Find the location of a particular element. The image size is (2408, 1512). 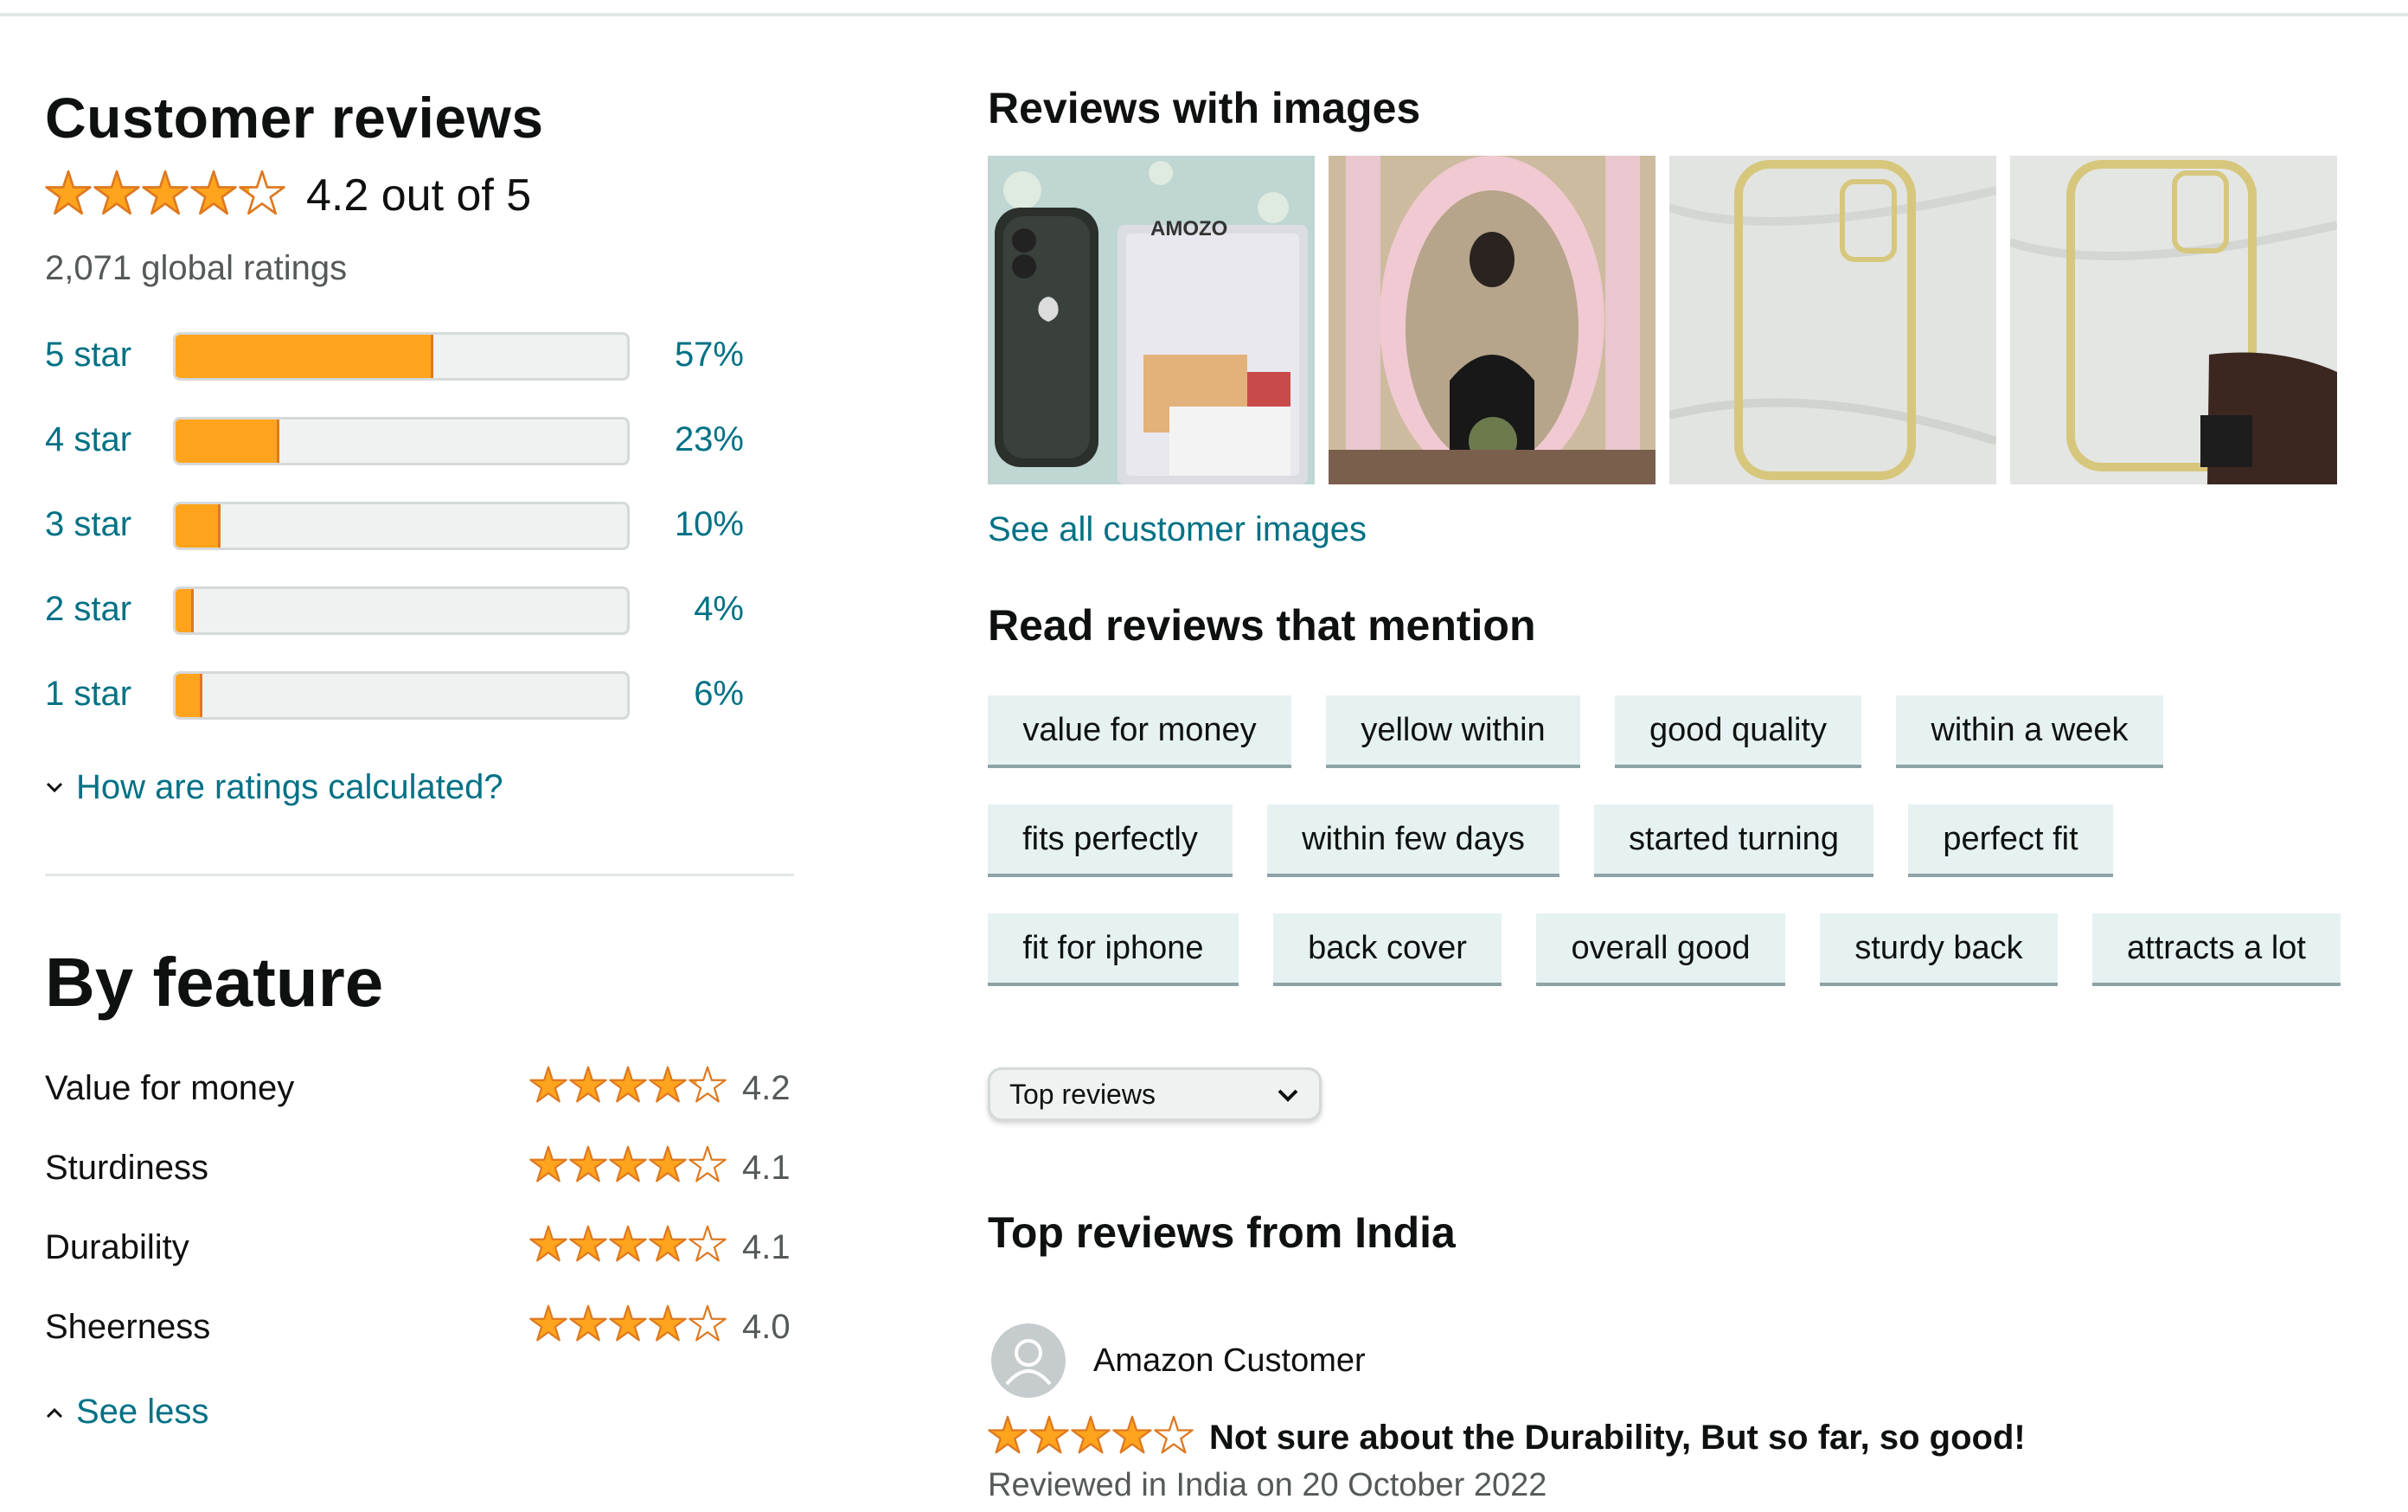

histogram-percent: 23% is located at coordinates (696, 439).